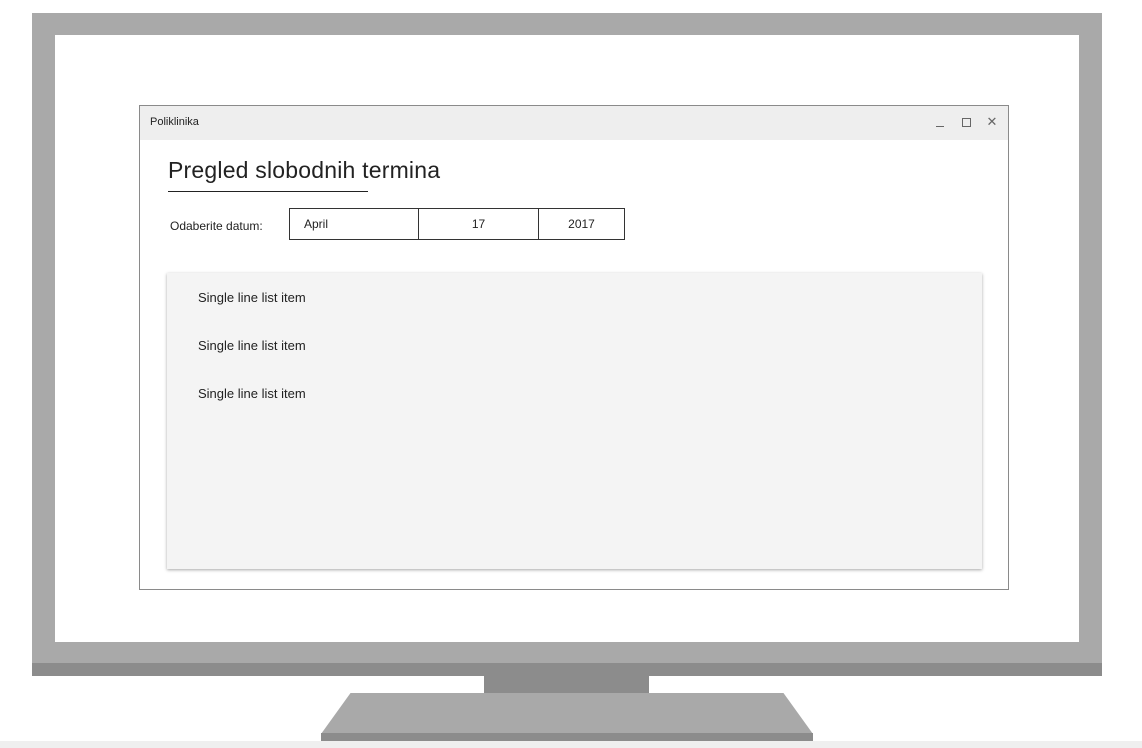 This screenshot has width=1142, height=748. What do you see at coordinates (567, 737) in the screenshot?
I see `monitor-base-foot` at bounding box center [567, 737].